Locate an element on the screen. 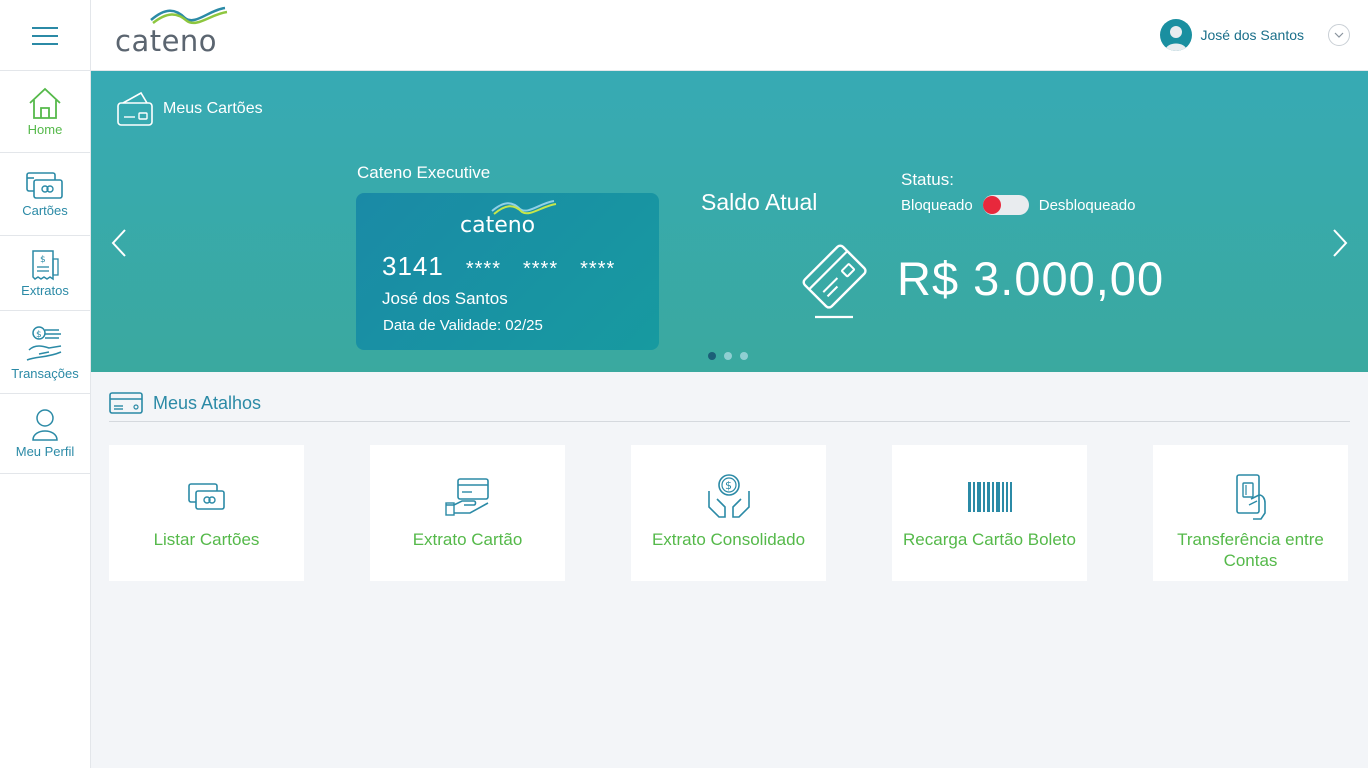 The image size is (1368, 768). card-number-first: 3141 is located at coordinates (413, 266).